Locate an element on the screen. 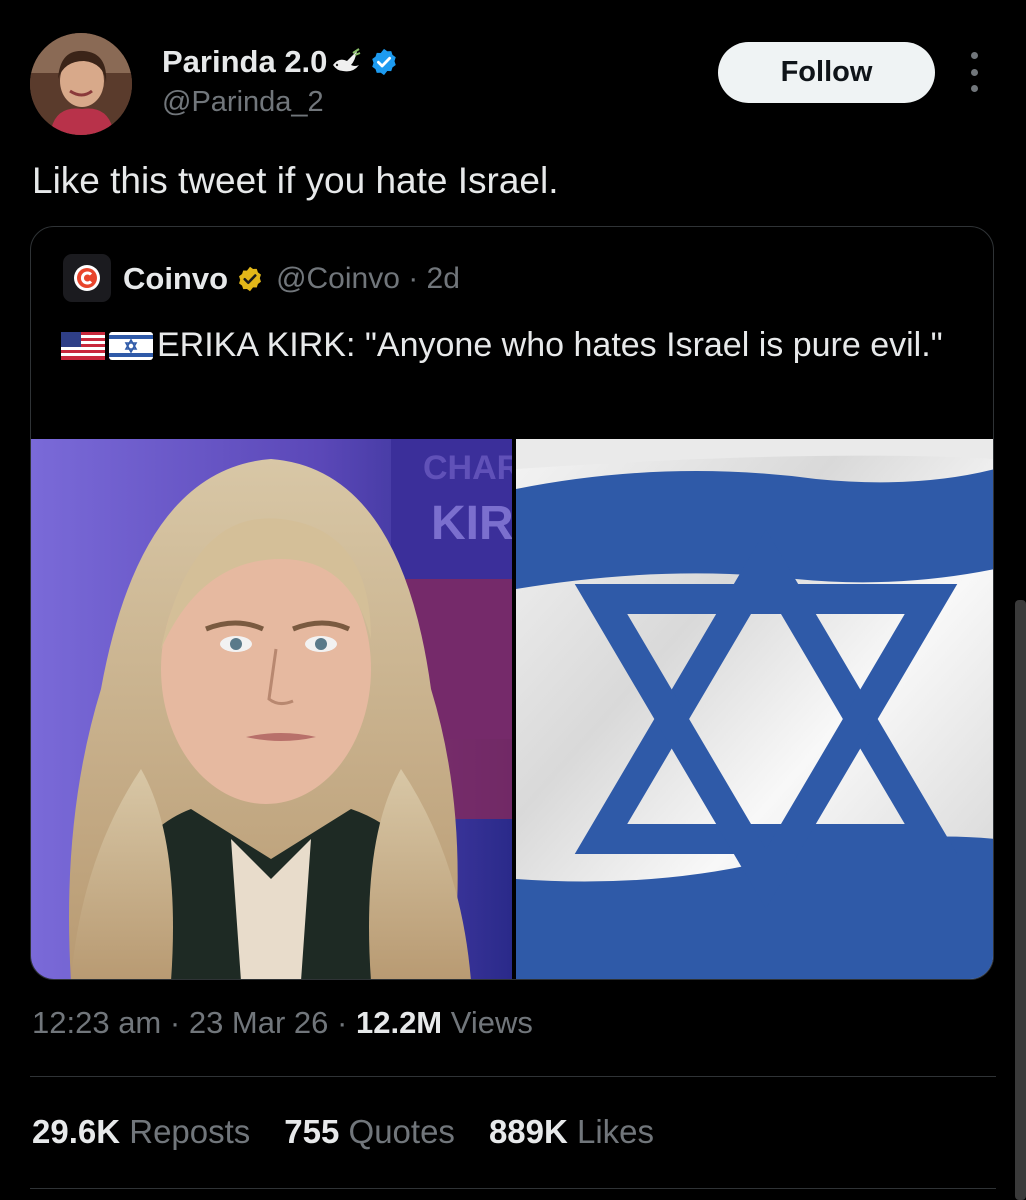  us-flag-icon is located at coordinates (83, 349).